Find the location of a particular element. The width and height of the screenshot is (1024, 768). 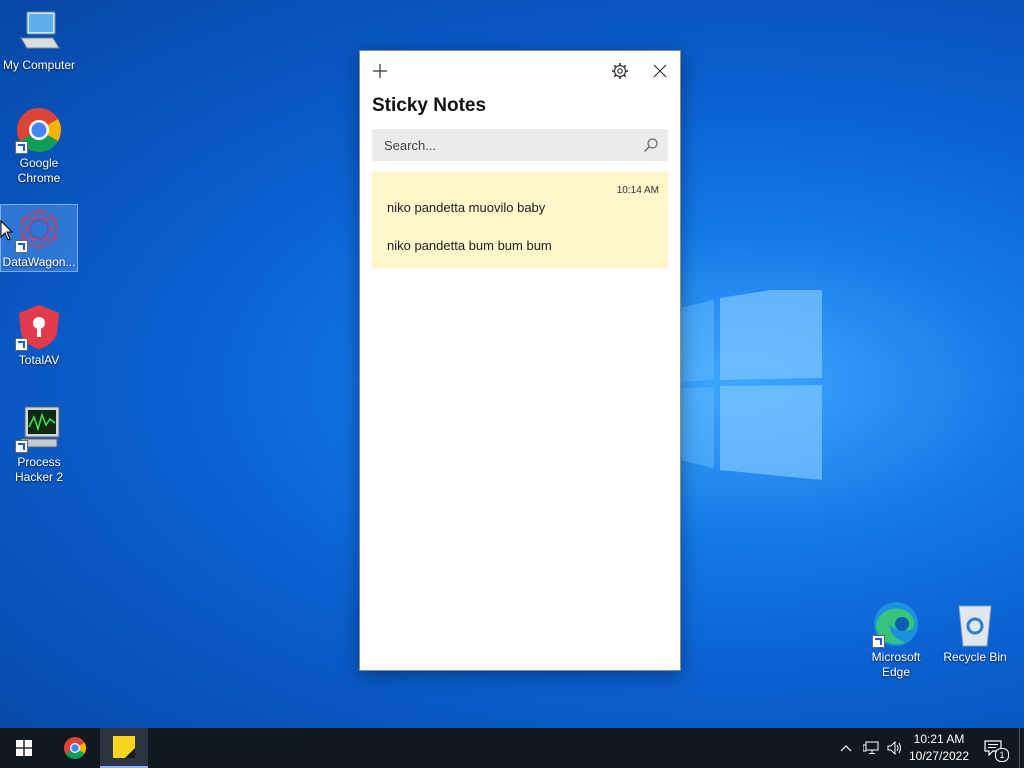

volume-button is located at coordinates (895, 748).